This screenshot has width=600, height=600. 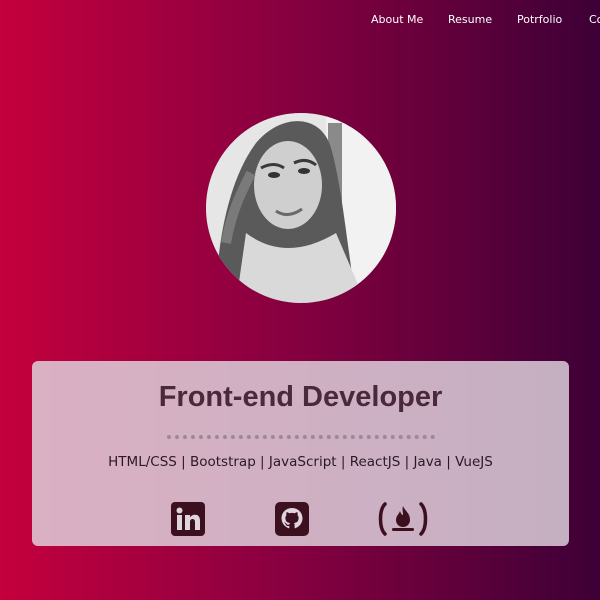 What do you see at coordinates (403, 519) in the screenshot?
I see `freecodecamp-icon` at bounding box center [403, 519].